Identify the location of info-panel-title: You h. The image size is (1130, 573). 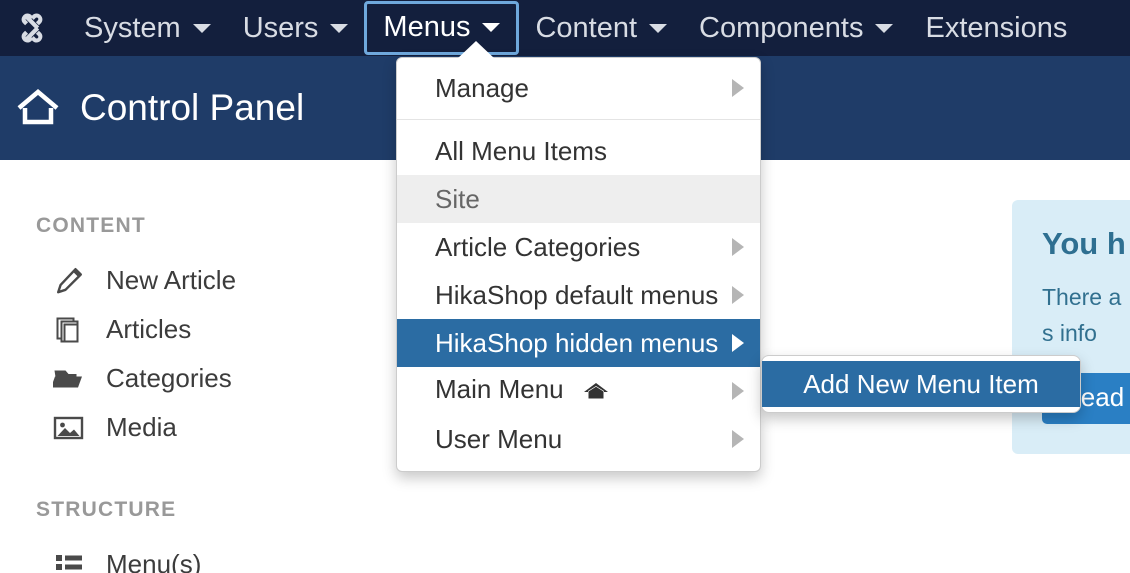
(1084, 243).